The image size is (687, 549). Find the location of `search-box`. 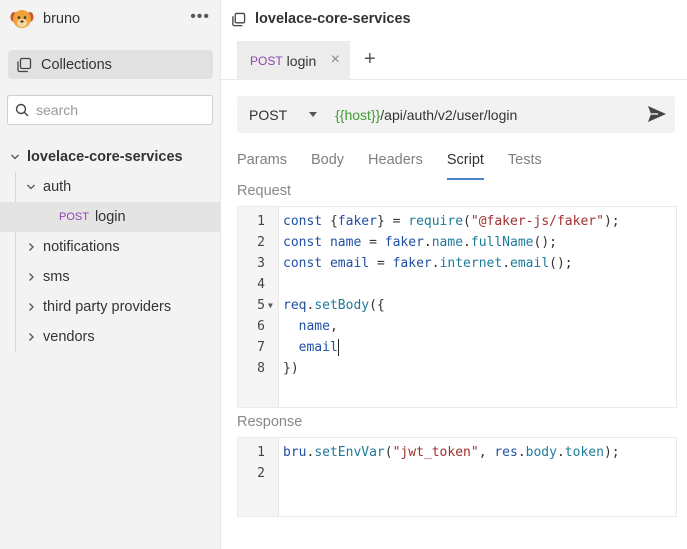

search-box is located at coordinates (110, 110).